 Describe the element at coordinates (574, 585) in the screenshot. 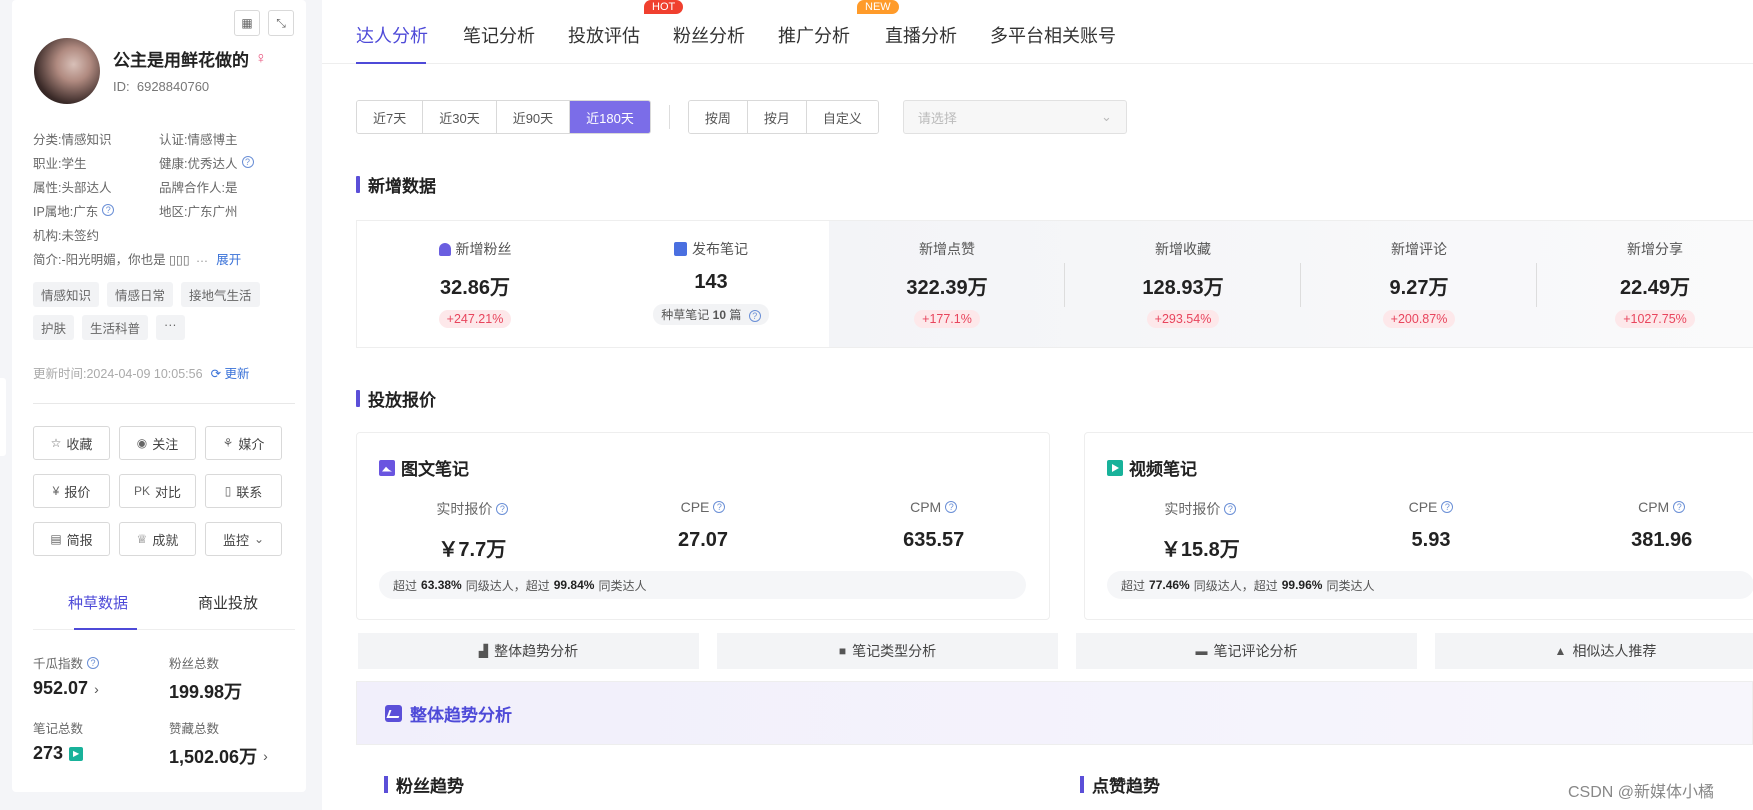

I see `foot-value: 99.84%` at that location.